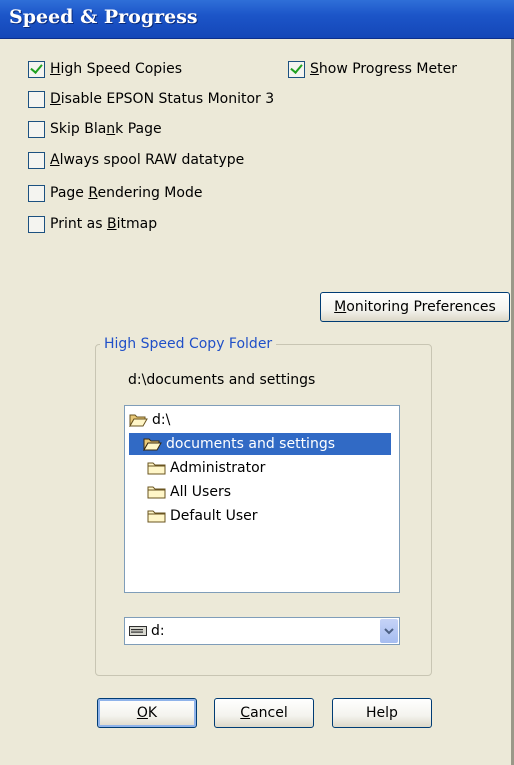 Image resolution: width=514 pixels, height=765 pixels. I want to click on disable-status-monitor-label: Disable EPSON Status Monitor 3, so click(162, 99).